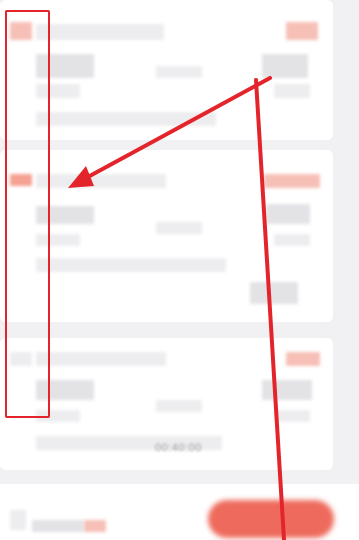  Describe the element at coordinates (170, 132) in the screenshot. I see `arrow-icon` at that location.